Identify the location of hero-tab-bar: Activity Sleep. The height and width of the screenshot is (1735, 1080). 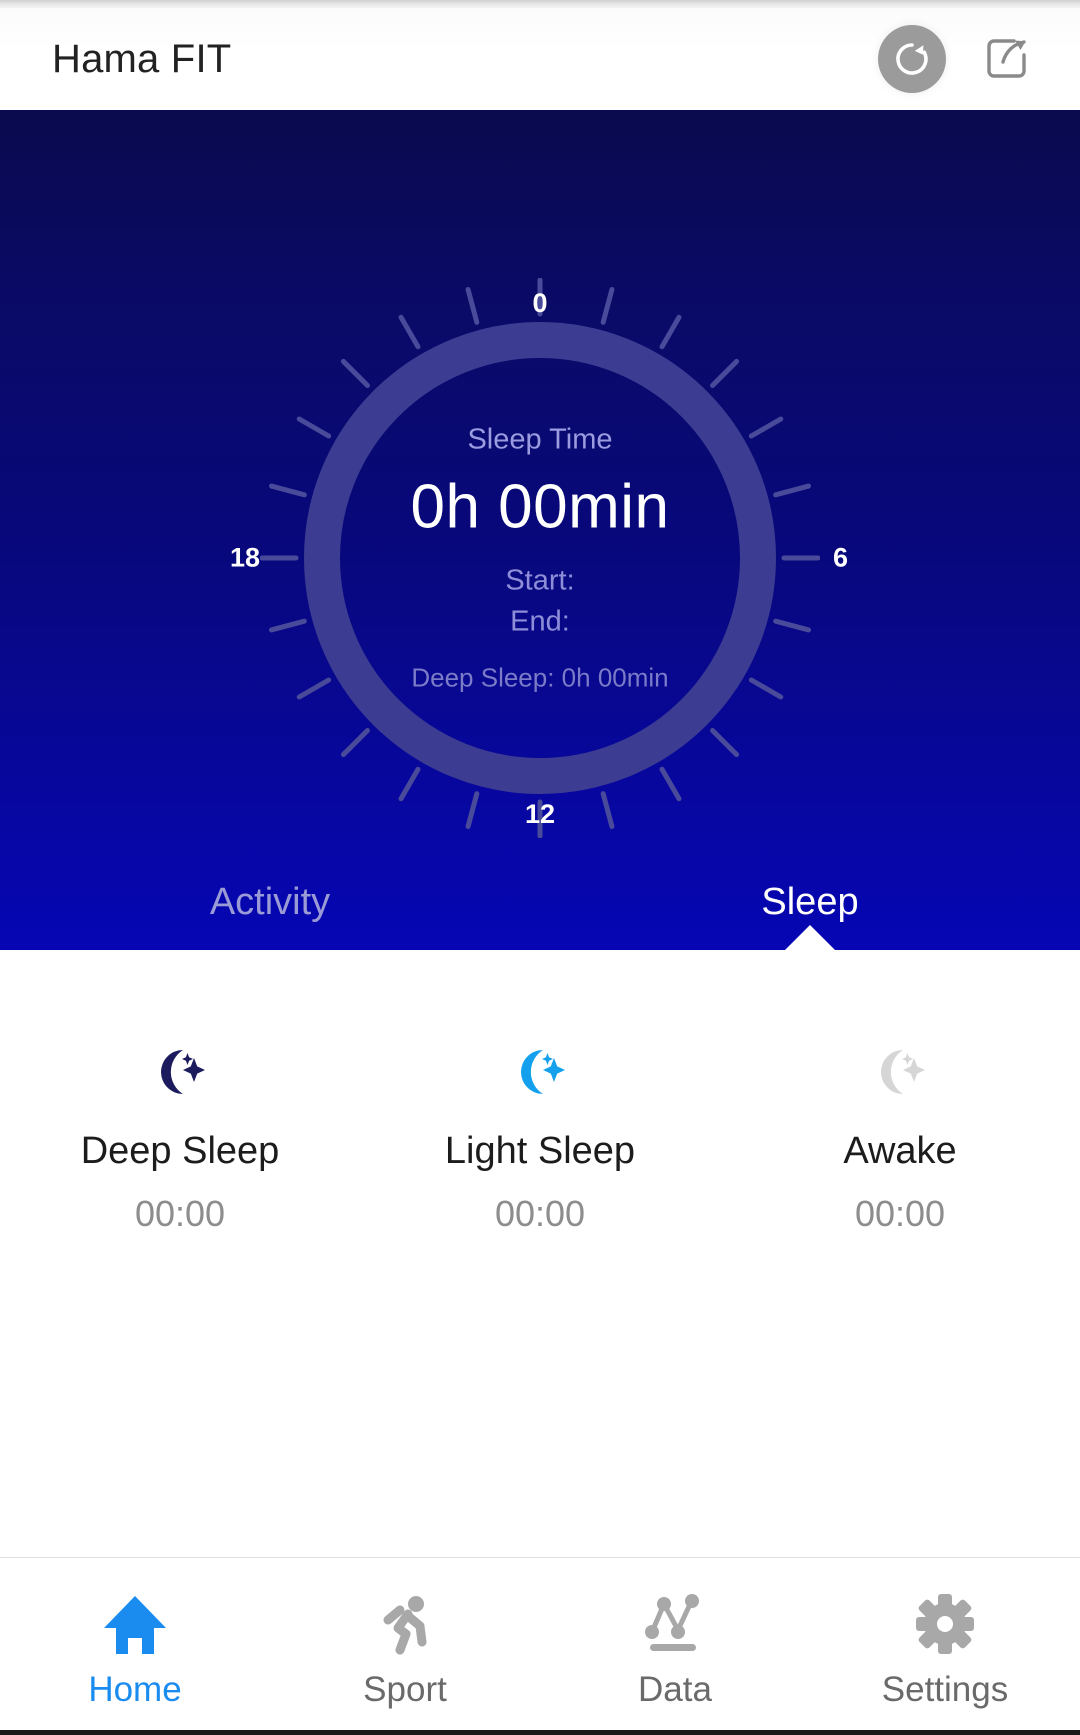
(540, 902).